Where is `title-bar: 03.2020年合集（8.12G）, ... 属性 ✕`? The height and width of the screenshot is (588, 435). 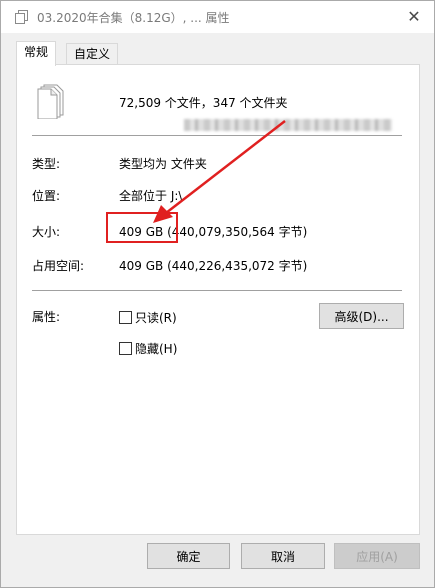 title-bar: 03.2020年合集（8.12G）, ... 属性 ✕ is located at coordinates (217, 17).